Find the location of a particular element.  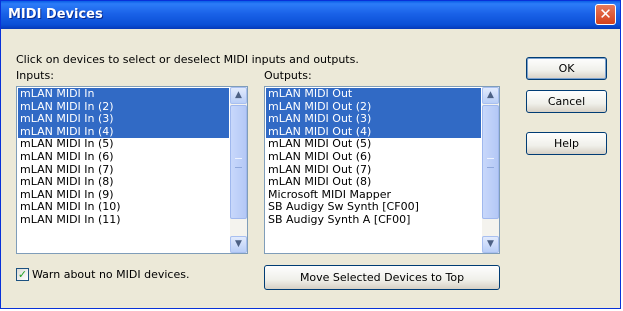

warn-checkbox: ✓ is located at coordinates (22, 274).